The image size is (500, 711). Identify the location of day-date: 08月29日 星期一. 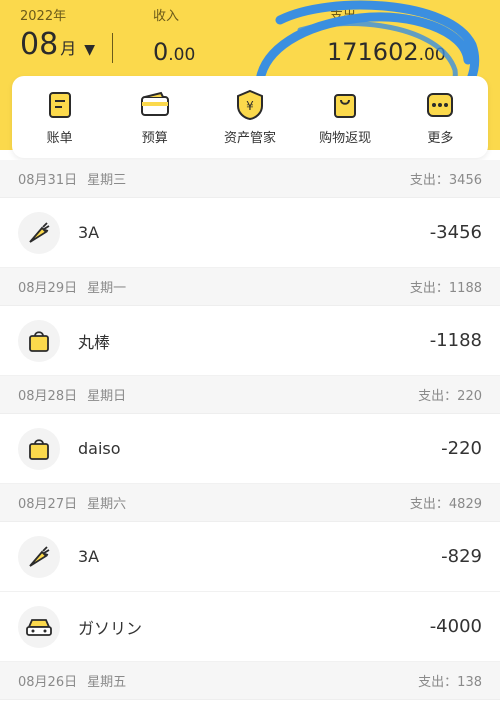
(72, 286).